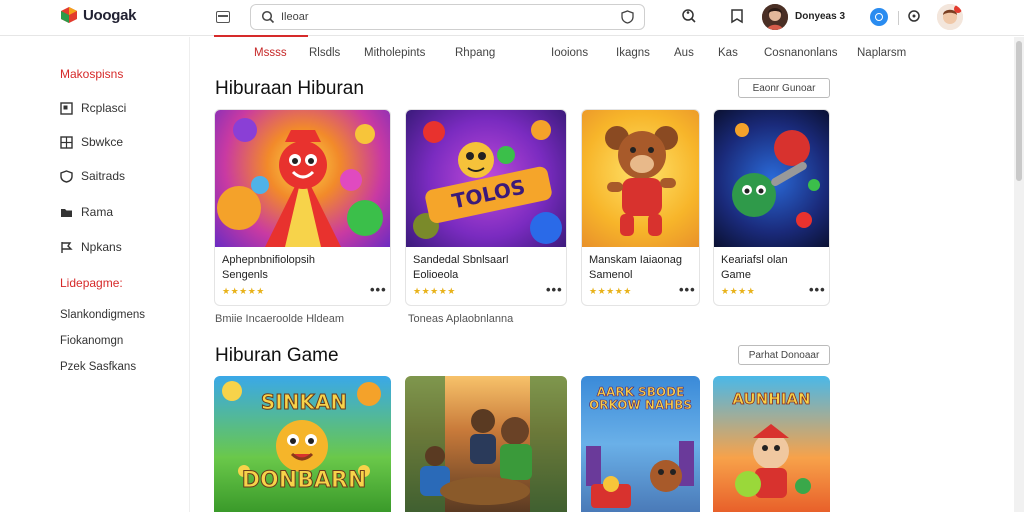 The height and width of the screenshot is (512, 1024). I want to click on tab-1: Mssss, so click(270, 53).